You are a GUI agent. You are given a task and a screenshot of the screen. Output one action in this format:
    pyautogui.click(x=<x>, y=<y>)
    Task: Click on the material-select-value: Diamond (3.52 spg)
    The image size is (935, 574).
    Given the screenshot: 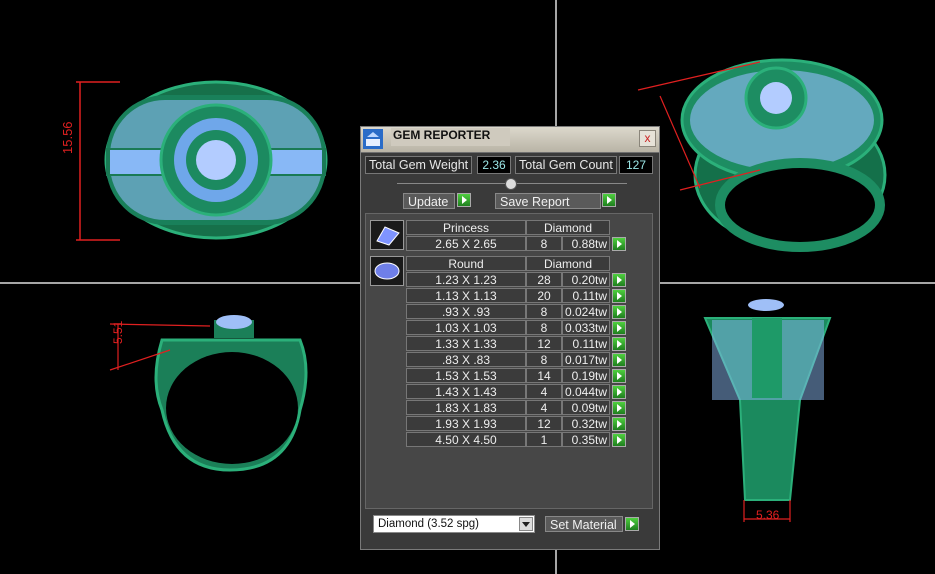 What is the action you would take?
    pyautogui.click(x=428, y=524)
    